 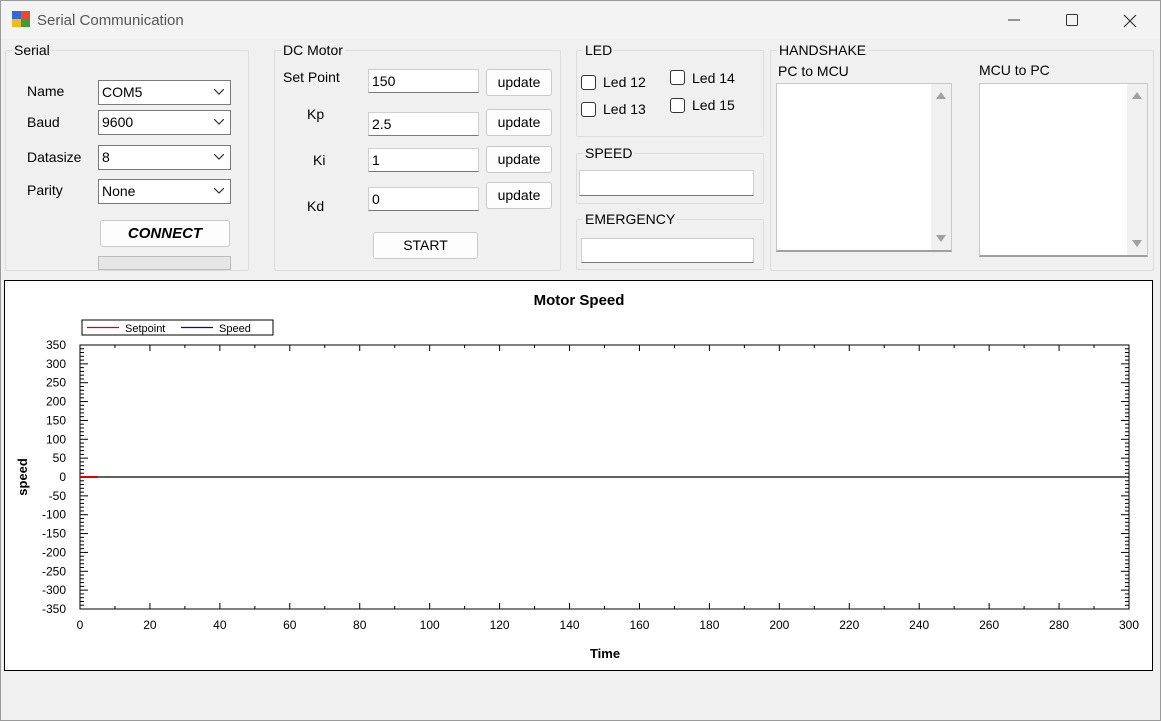 I want to click on y-tick-label: 150, so click(x=56, y=420).